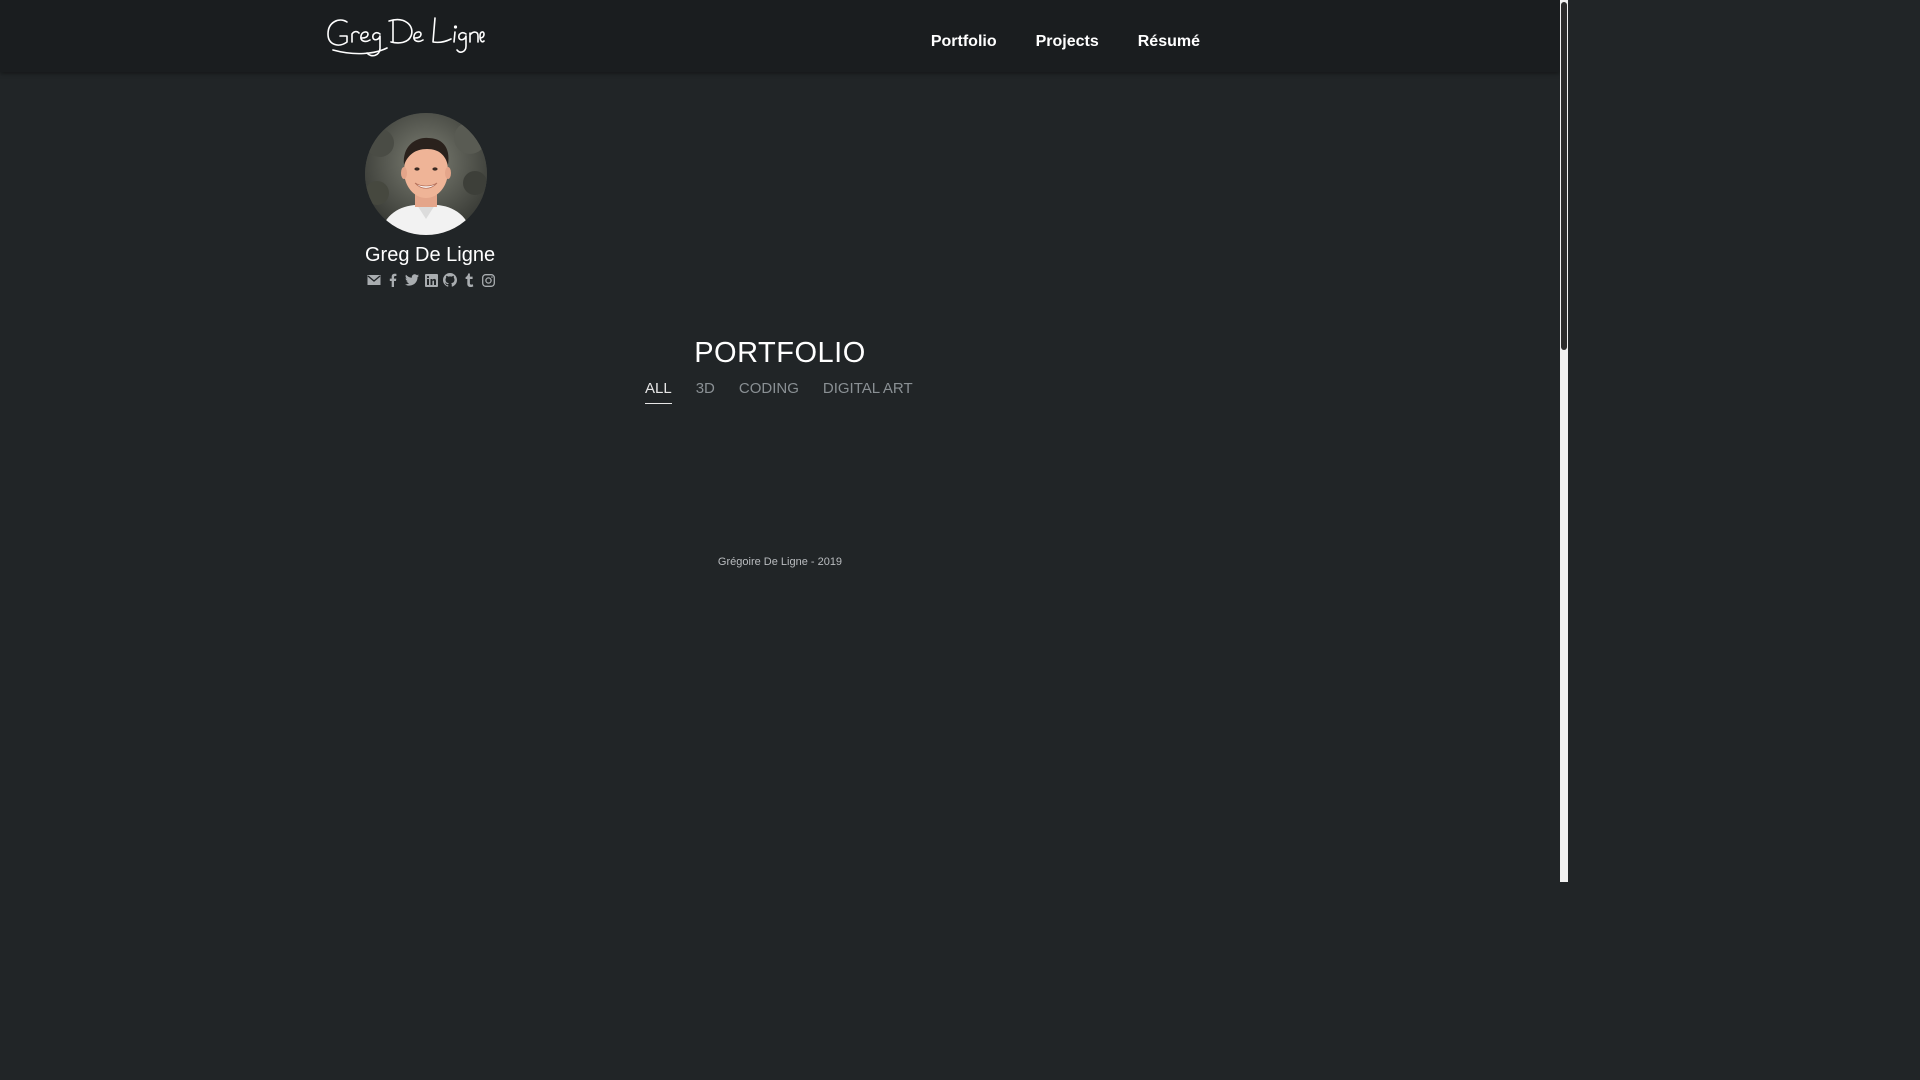 This screenshot has height=1080, width=1920. Describe the element at coordinates (374, 280) in the screenshot. I see `mail-icon` at that location.